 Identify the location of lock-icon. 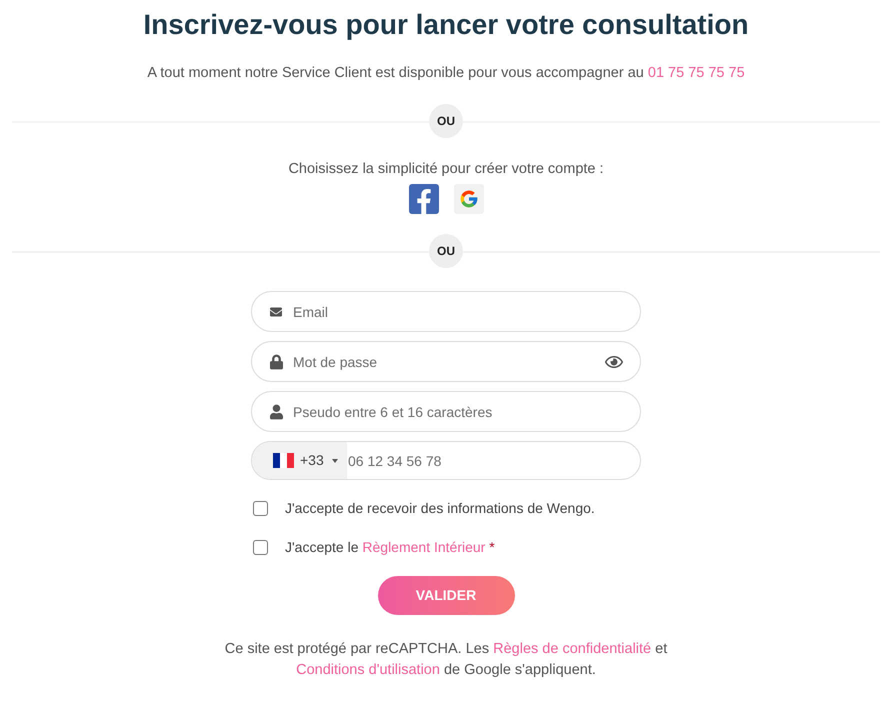
(276, 361).